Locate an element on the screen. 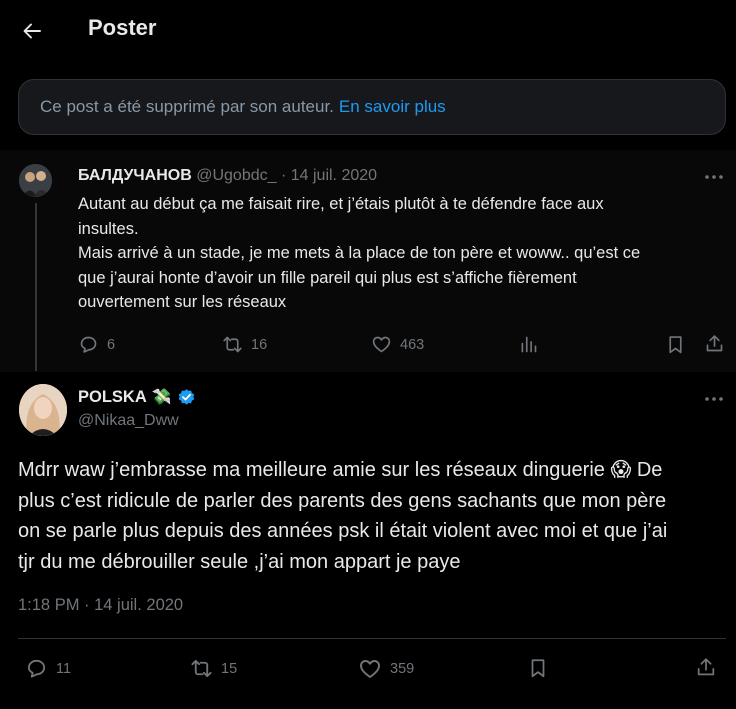 This screenshot has width=736, height=709. thread-line is located at coordinates (36, 287).